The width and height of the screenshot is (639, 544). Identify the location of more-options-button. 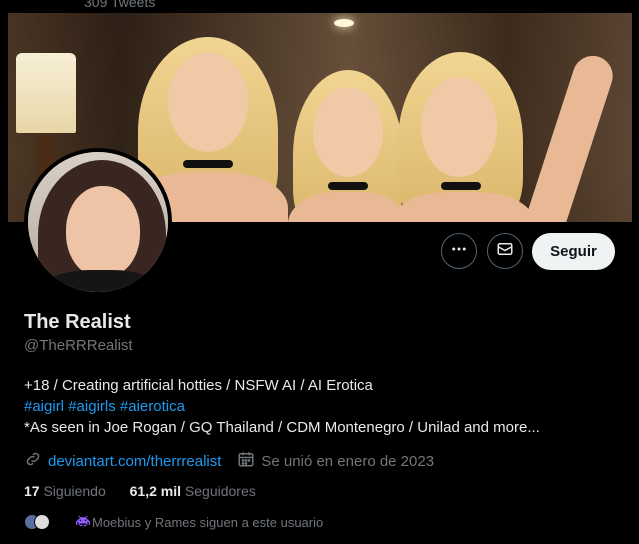
(459, 251).